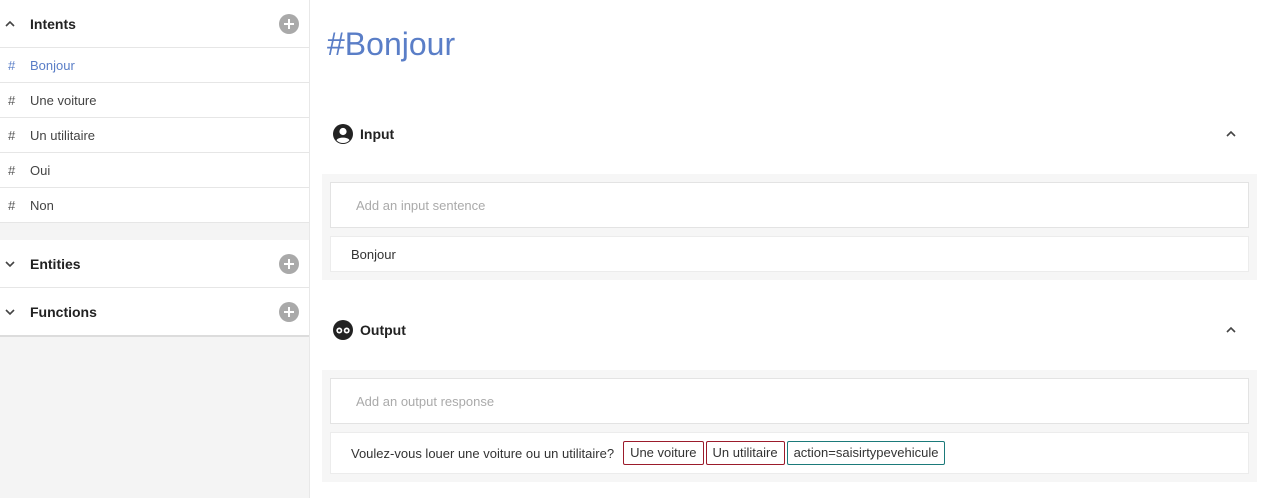 The width and height of the screenshot is (1261, 498). Describe the element at coordinates (789, 254) in the screenshot. I see `input-sentence-row: Bonjour` at that location.